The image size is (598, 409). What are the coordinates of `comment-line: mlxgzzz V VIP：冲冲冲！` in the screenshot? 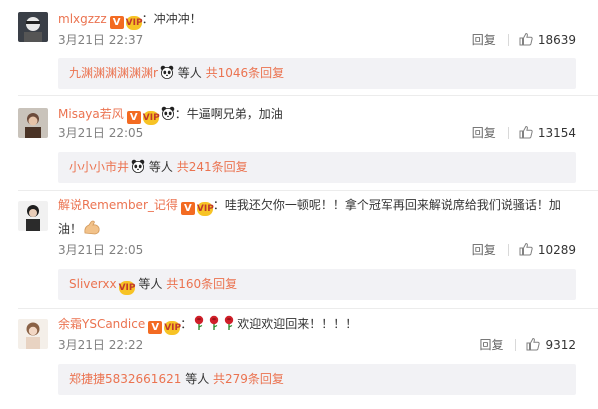 It's located at (130, 20).